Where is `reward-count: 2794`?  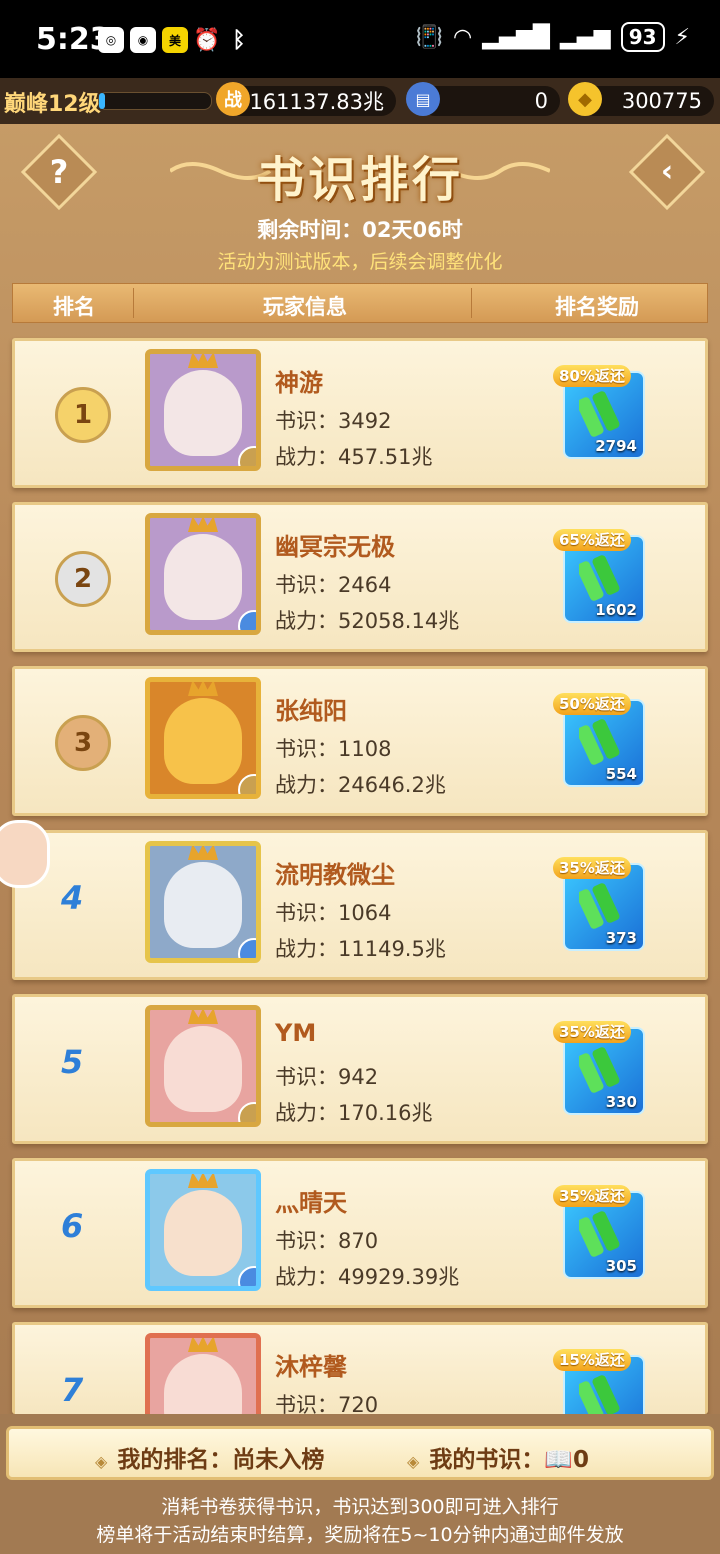
reward-count: 2794 is located at coordinates (616, 446).